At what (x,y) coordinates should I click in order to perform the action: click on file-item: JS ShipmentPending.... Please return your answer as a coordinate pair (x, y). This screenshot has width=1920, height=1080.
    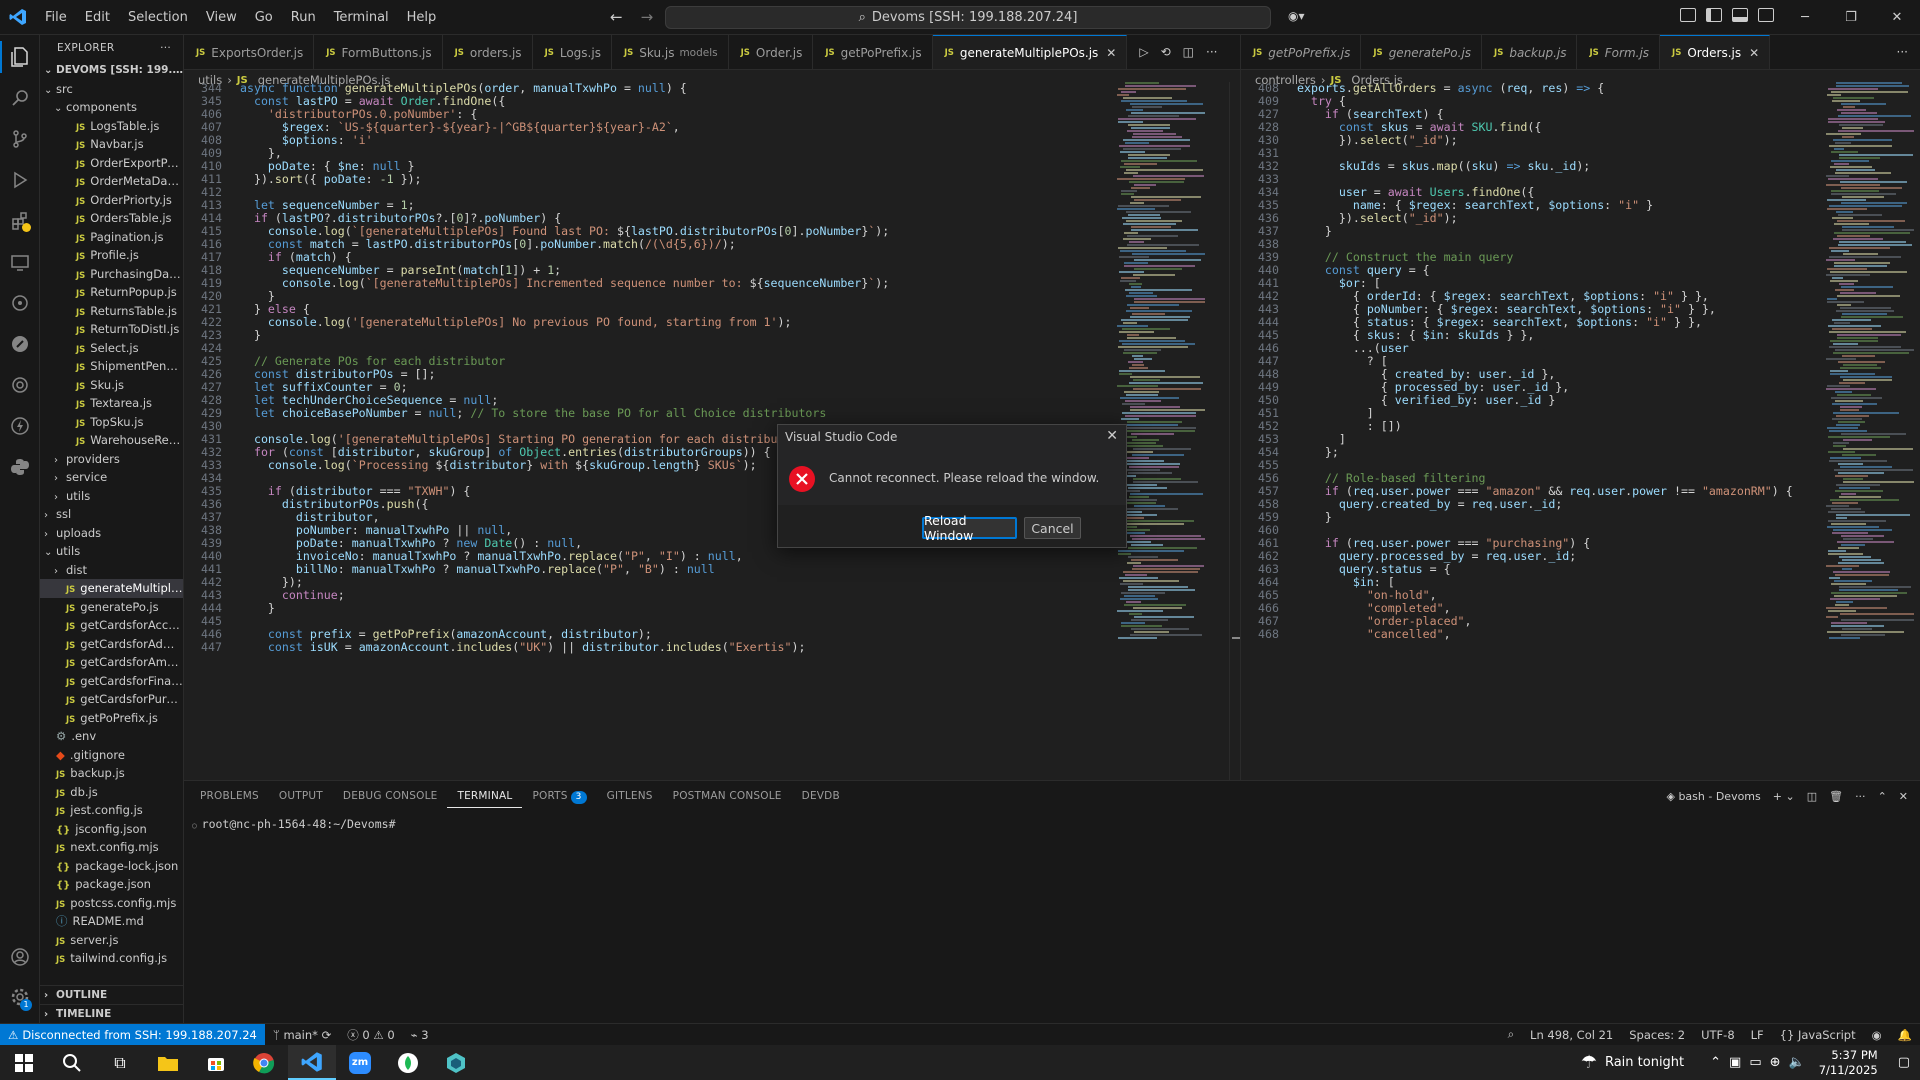
    Looking at the image, I should click on (111, 366).